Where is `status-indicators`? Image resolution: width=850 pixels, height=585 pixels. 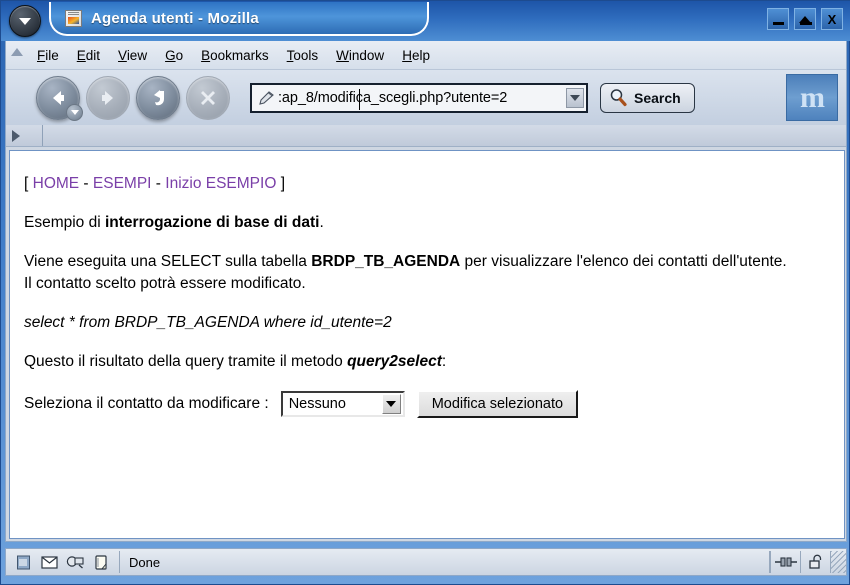 status-indicators is located at coordinates (808, 562).